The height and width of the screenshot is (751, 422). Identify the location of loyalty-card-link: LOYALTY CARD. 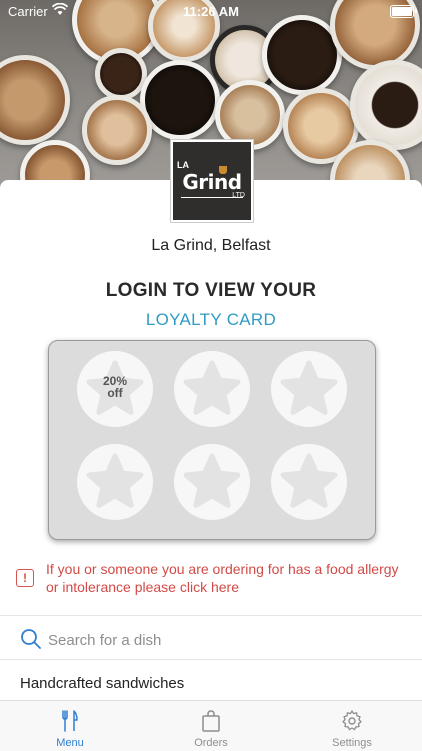
(211, 320).